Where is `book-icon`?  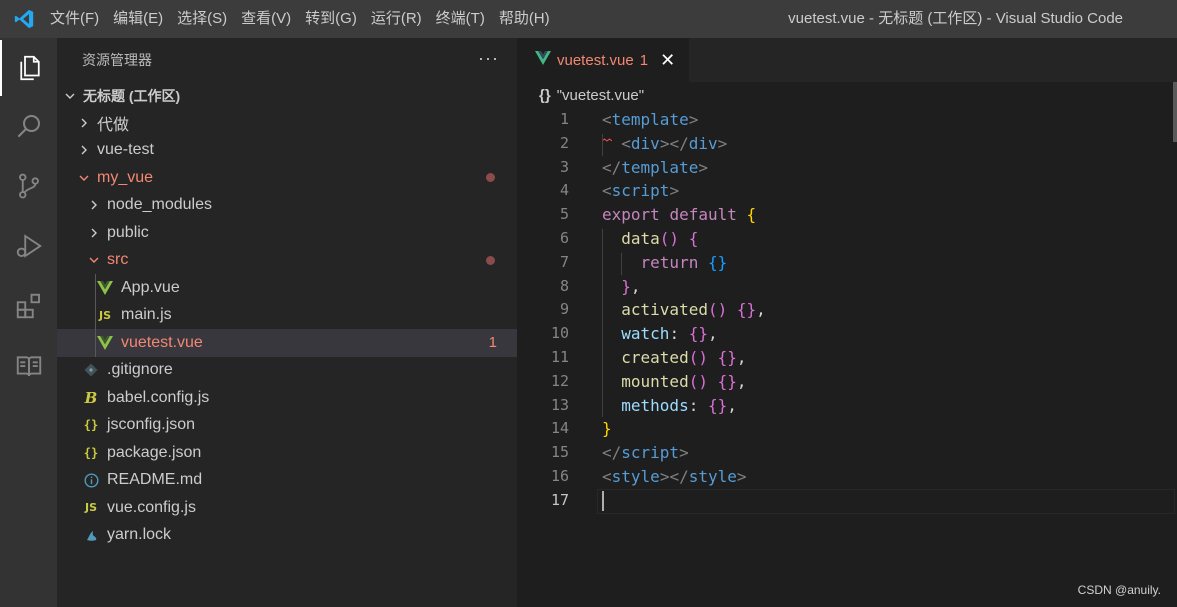 book-icon is located at coordinates (28, 366).